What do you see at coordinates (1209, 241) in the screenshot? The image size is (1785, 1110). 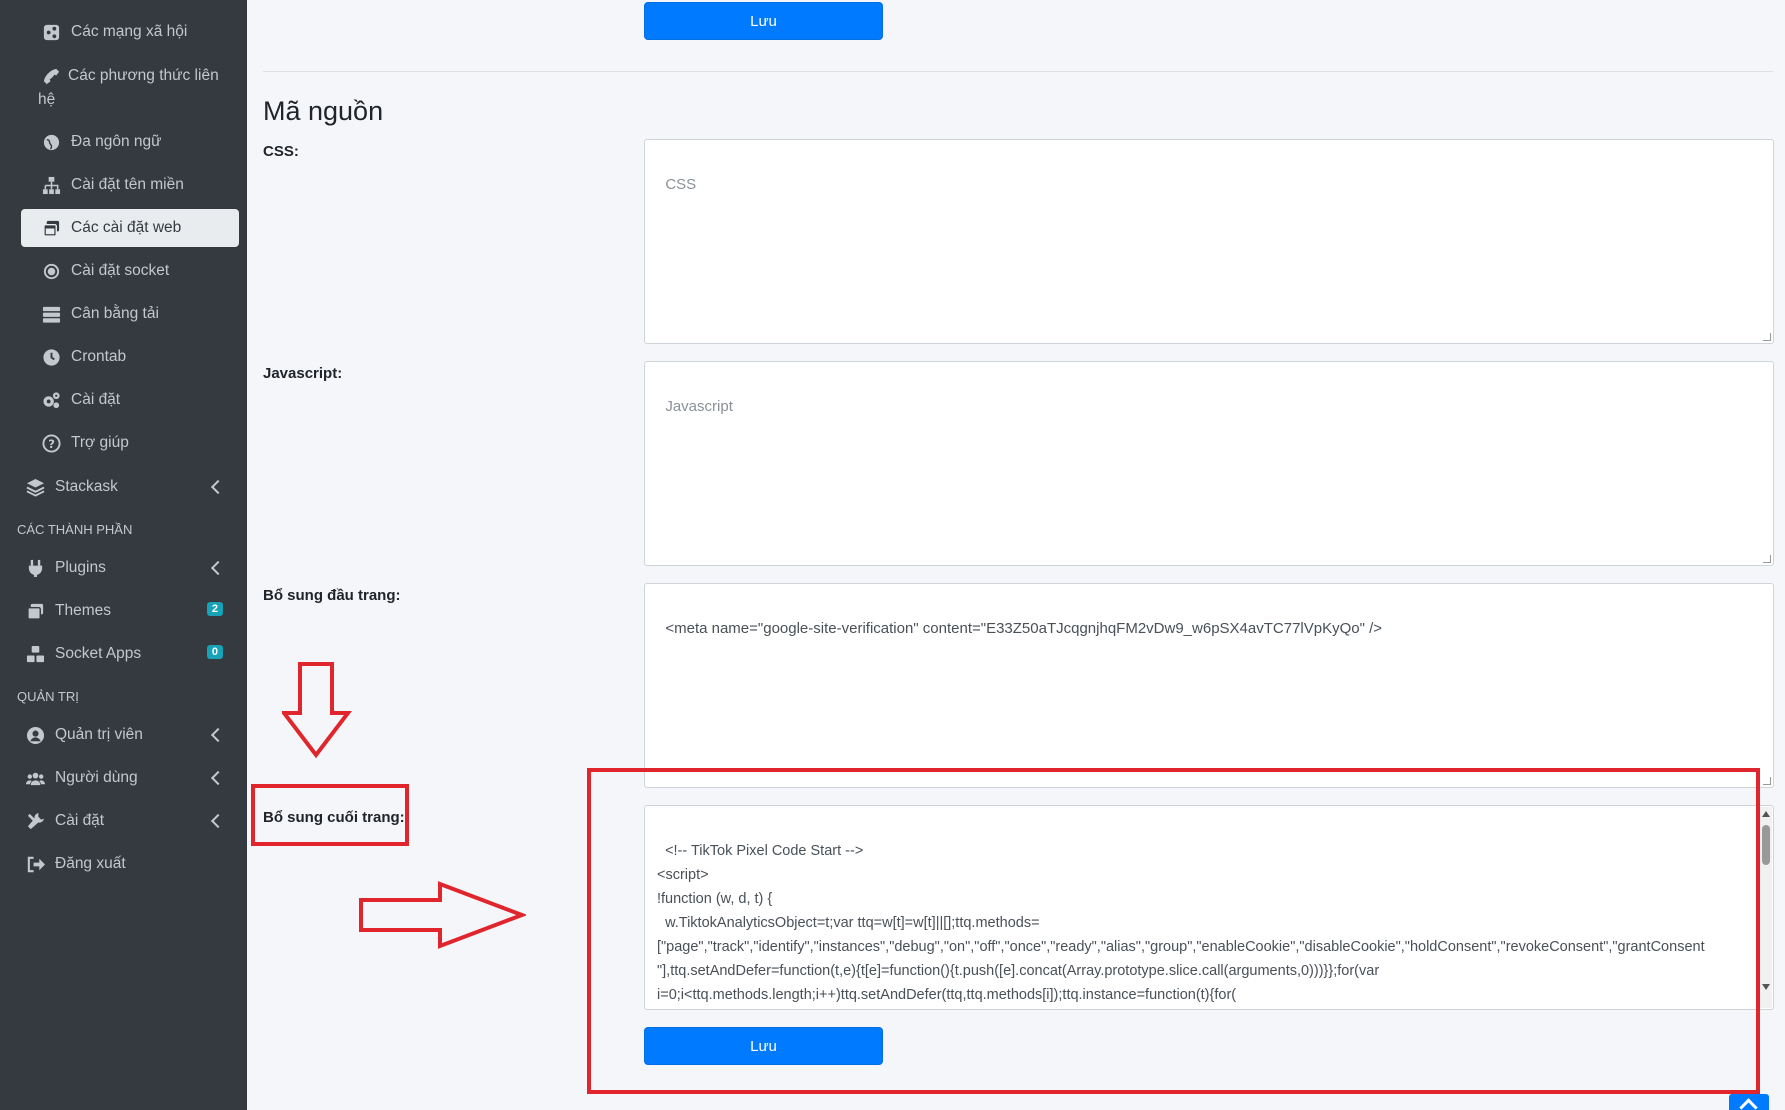 I see `css-textarea: CSS` at bounding box center [1209, 241].